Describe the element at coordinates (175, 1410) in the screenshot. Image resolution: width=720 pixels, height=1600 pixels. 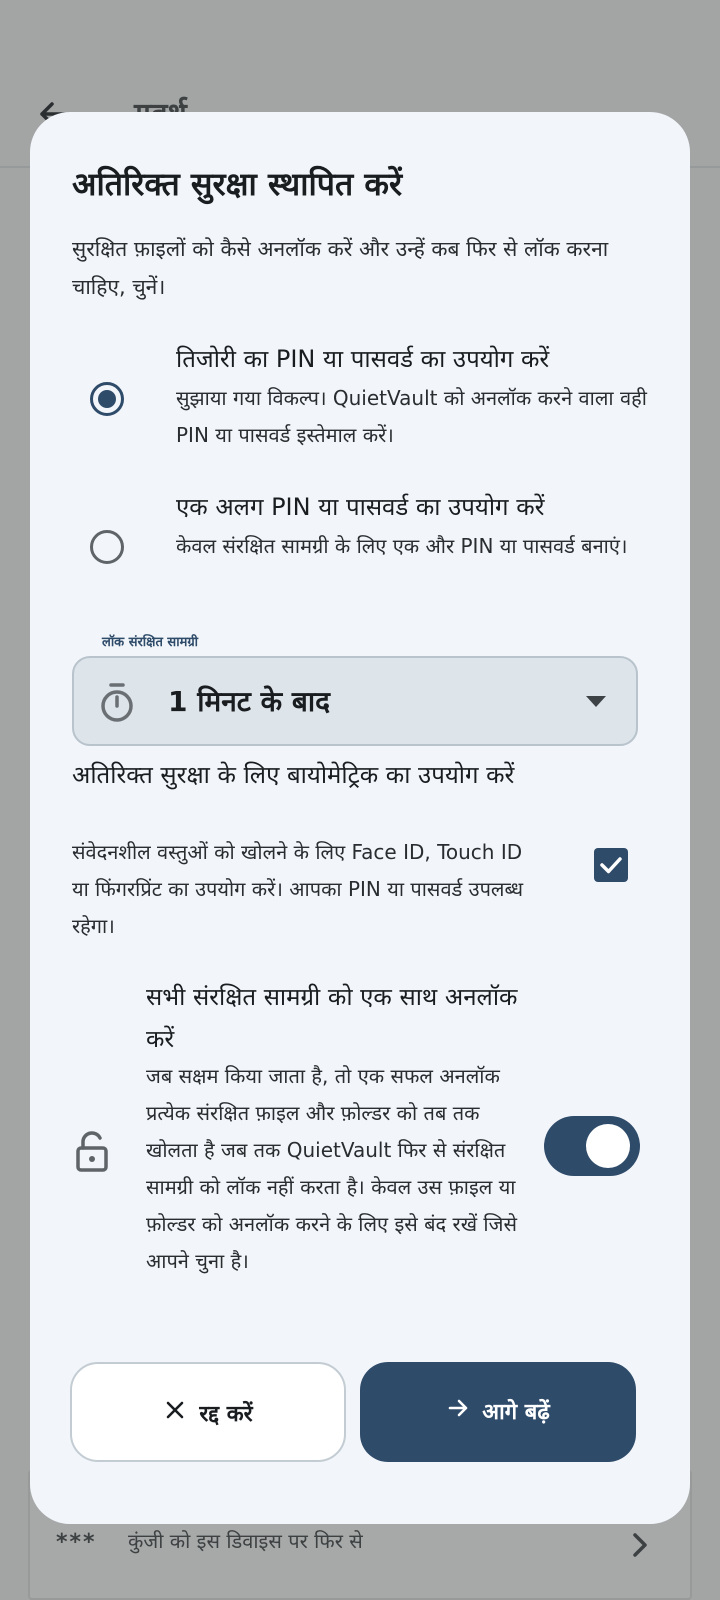
I see `close-icon` at that location.